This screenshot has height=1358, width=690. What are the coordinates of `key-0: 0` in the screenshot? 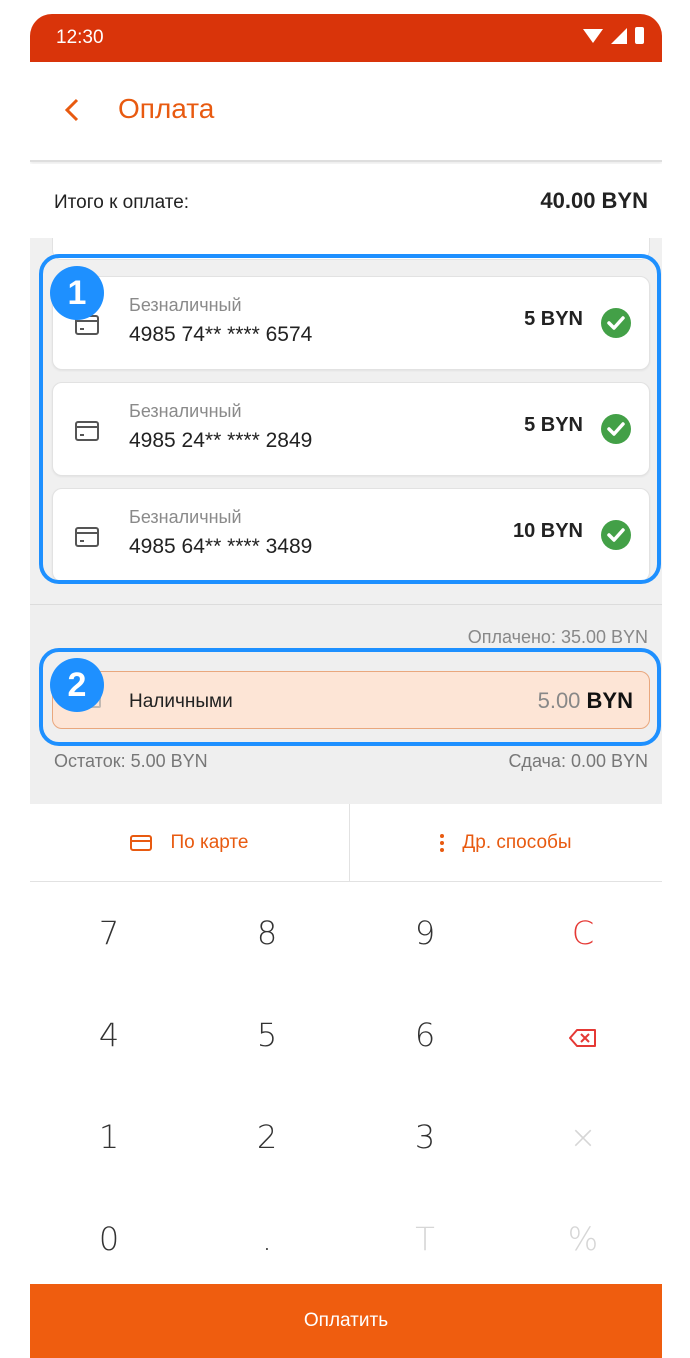 It's located at (109, 1239).